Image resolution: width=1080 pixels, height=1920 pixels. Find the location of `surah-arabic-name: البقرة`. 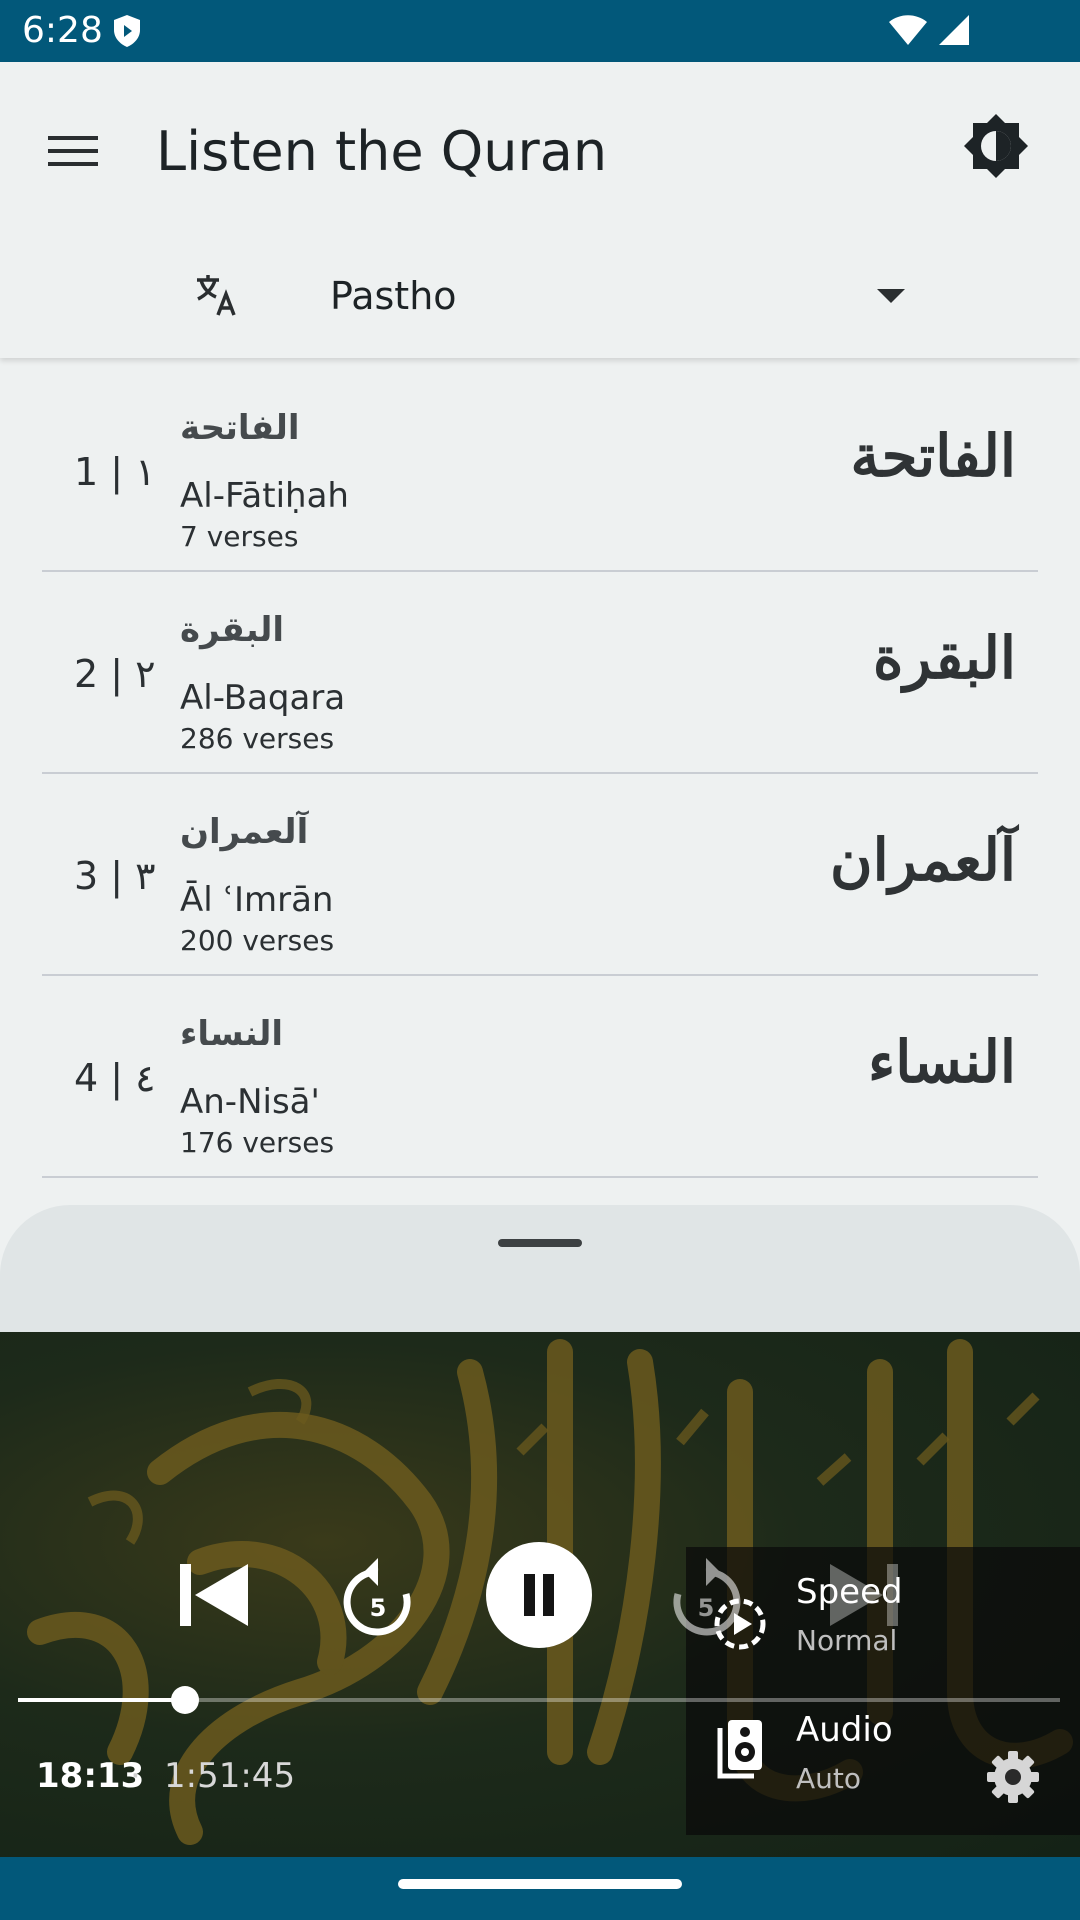

surah-arabic-name: البقرة is located at coordinates (232, 630).